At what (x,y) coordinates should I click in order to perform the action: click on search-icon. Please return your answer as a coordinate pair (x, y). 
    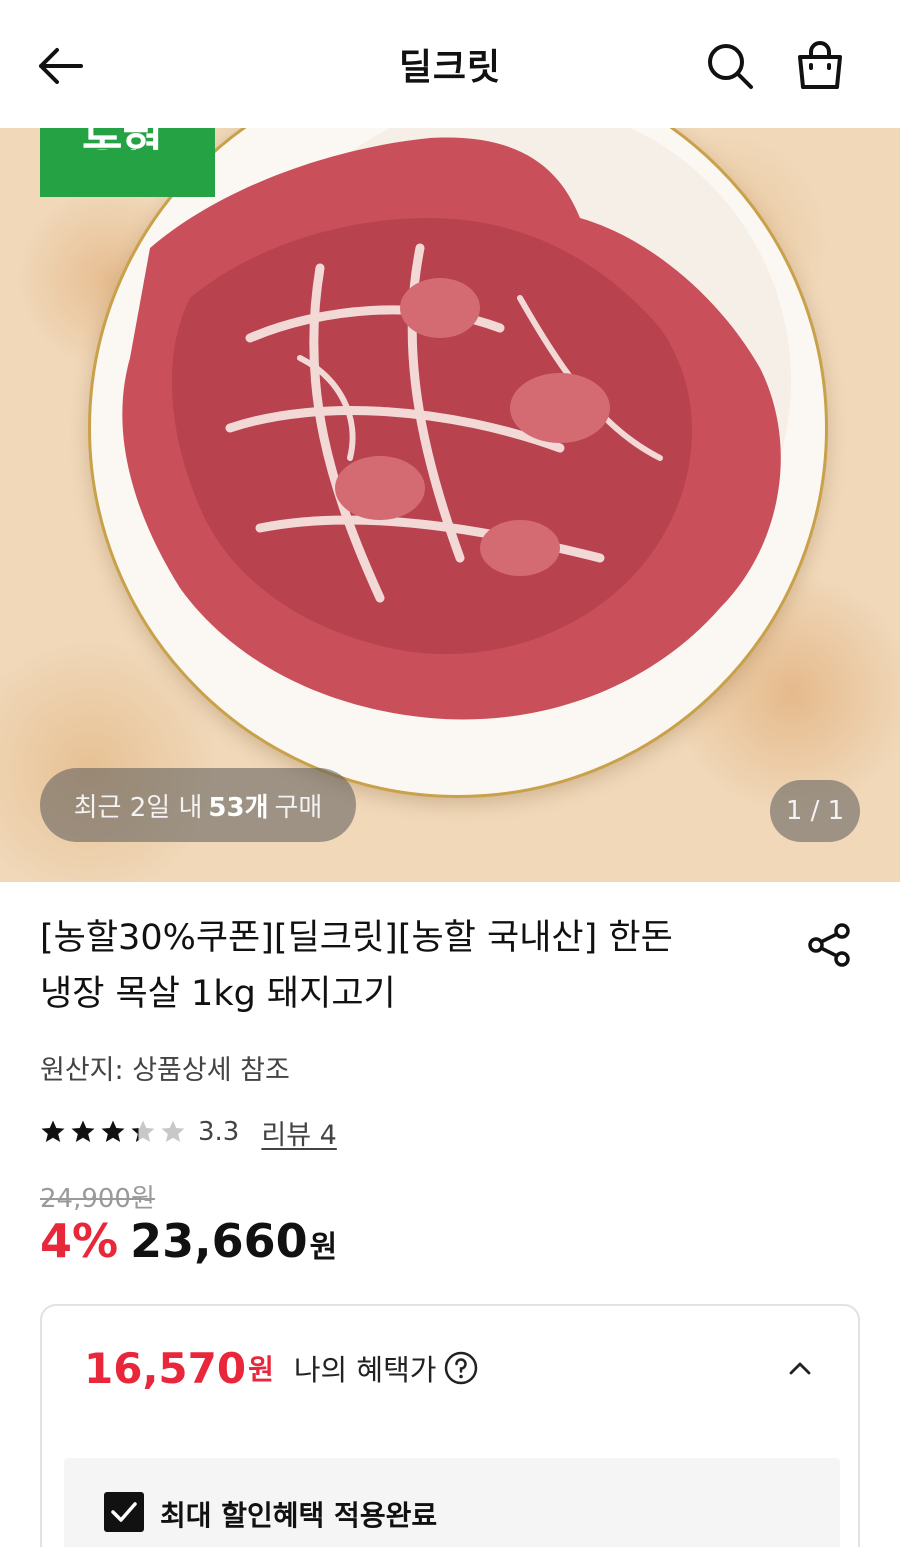
    Looking at the image, I should click on (730, 66).